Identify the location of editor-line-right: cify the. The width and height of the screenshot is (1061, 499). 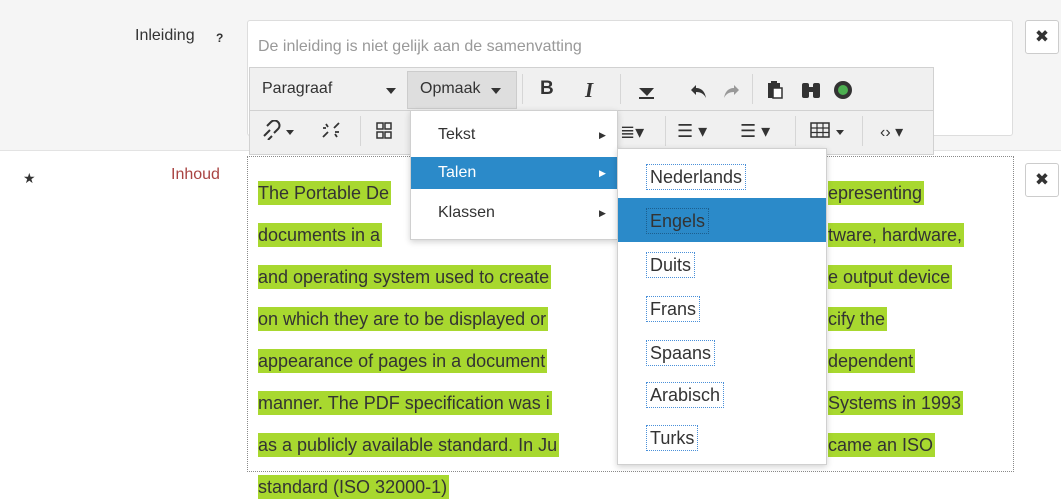
(858, 319).